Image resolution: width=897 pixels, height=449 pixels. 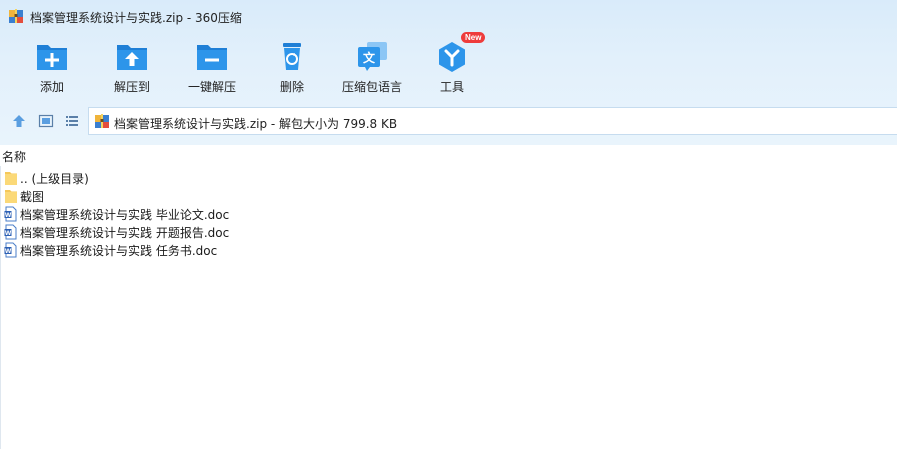 I want to click on tools-button: New 工具, so click(x=452, y=65).